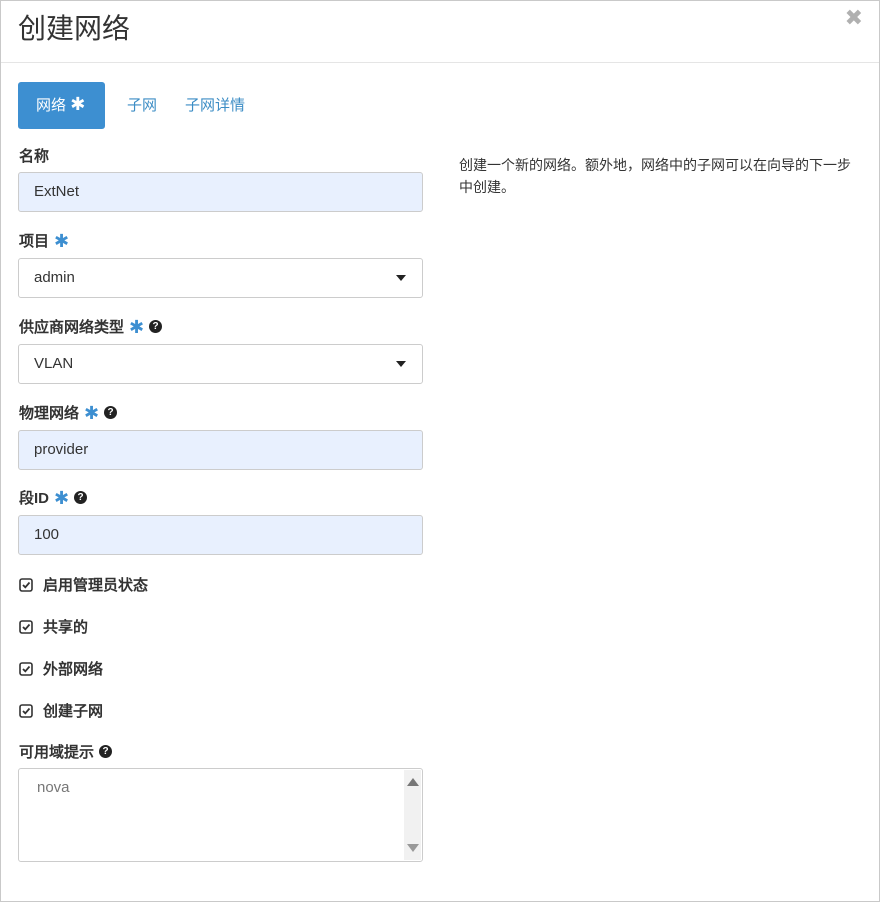  What do you see at coordinates (440, 32) in the screenshot?
I see `dialog-header: 创建网络 ✖` at bounding box center [440, 32].